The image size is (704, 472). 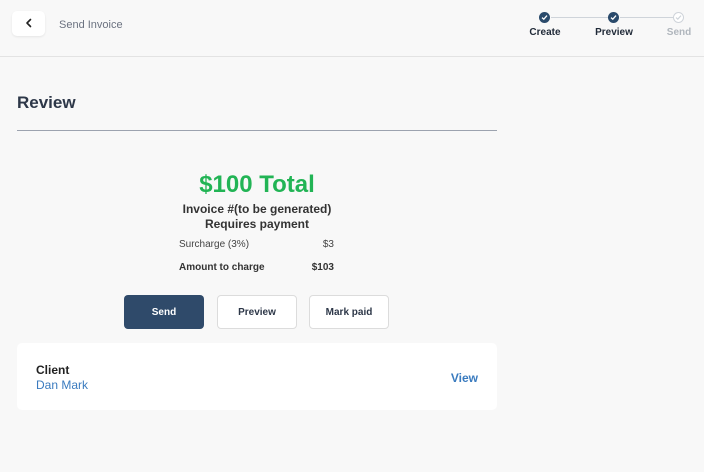 What do you see at coordinates (349, 312) in the screenshot?
I see `mark-paid-button: Mark paid` at bounding box center [349, 312].